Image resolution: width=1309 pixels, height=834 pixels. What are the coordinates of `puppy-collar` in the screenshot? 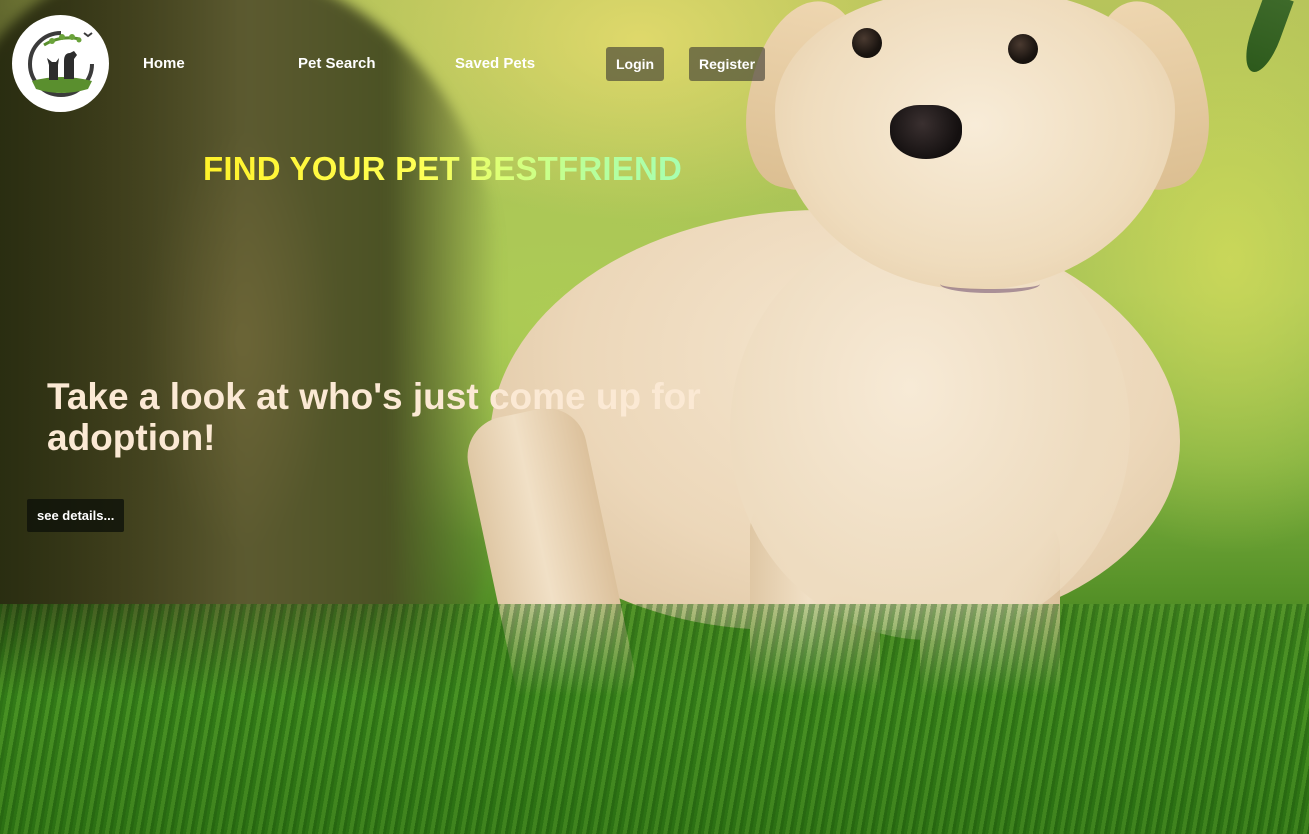 It's located at (990, 284).